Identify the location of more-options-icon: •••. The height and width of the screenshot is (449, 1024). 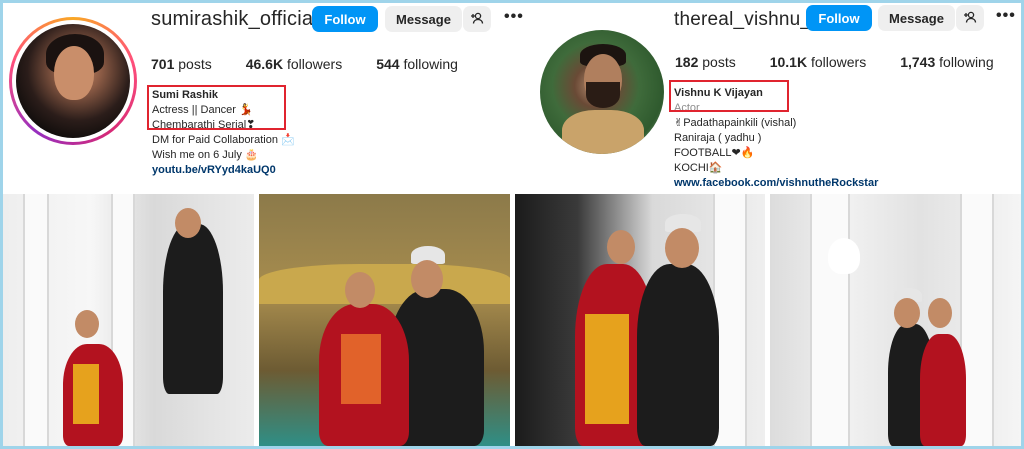
(1006, 16).